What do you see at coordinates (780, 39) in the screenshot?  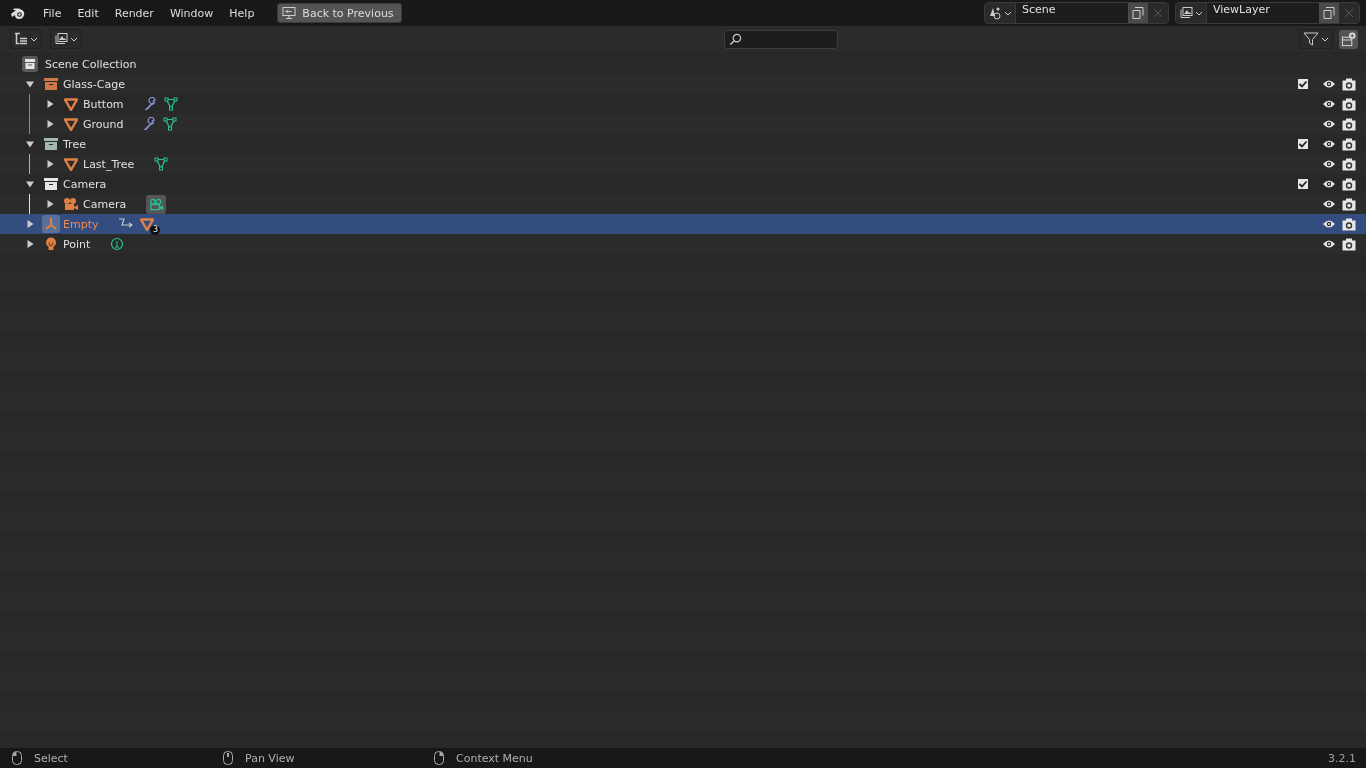 I see `search-field` at bounding box center [780, 39].